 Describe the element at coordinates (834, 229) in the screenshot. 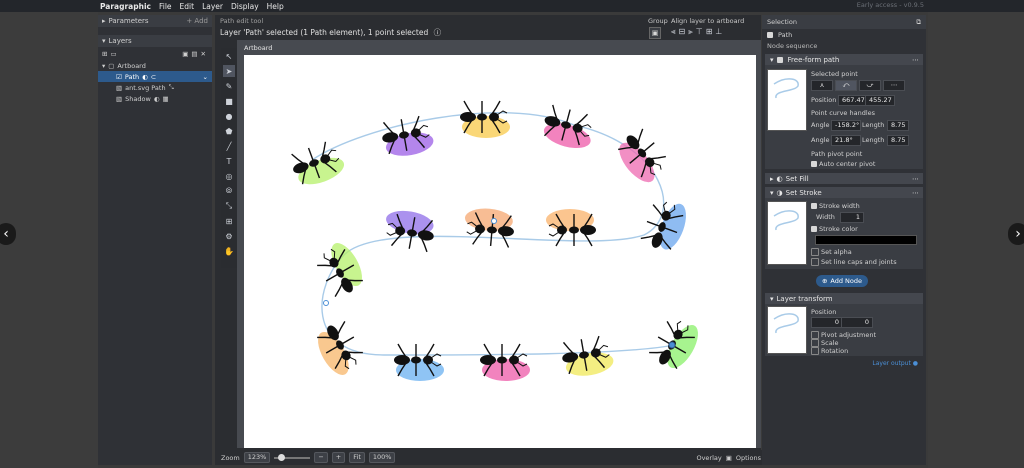

I see `stroke-color-row: Stroke color` at that location.